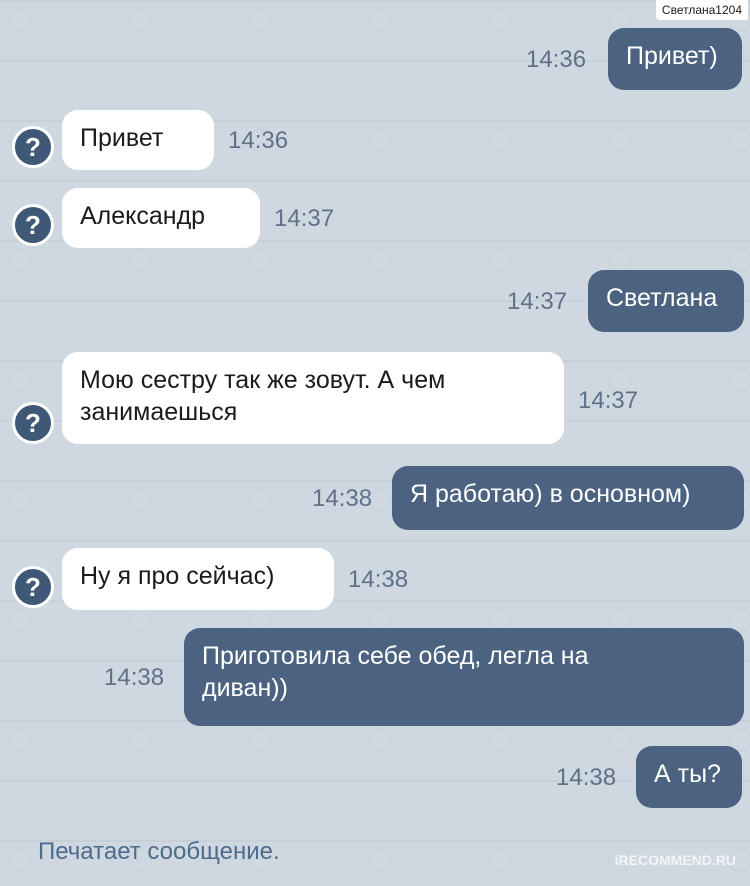 This screenshot has height=886, width=750. I want to click on message-row: ? Ну я про сейчас) 14:38, so click(375, 579).